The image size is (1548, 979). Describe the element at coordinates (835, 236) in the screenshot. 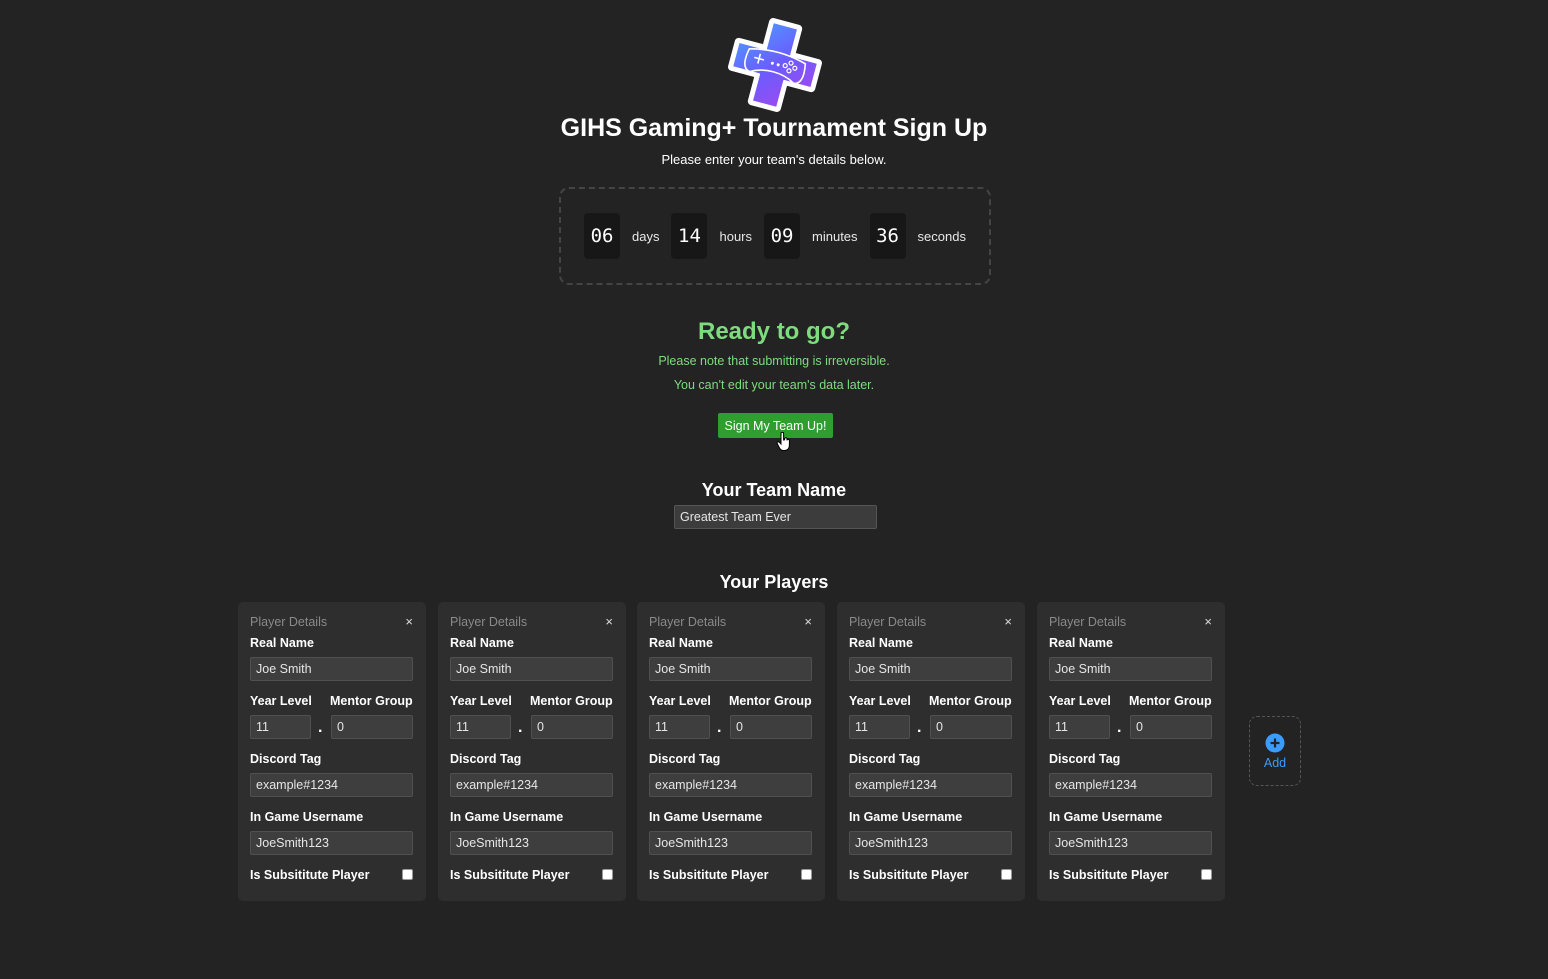

I see `countdown-minutes-label: minutes` at that location.